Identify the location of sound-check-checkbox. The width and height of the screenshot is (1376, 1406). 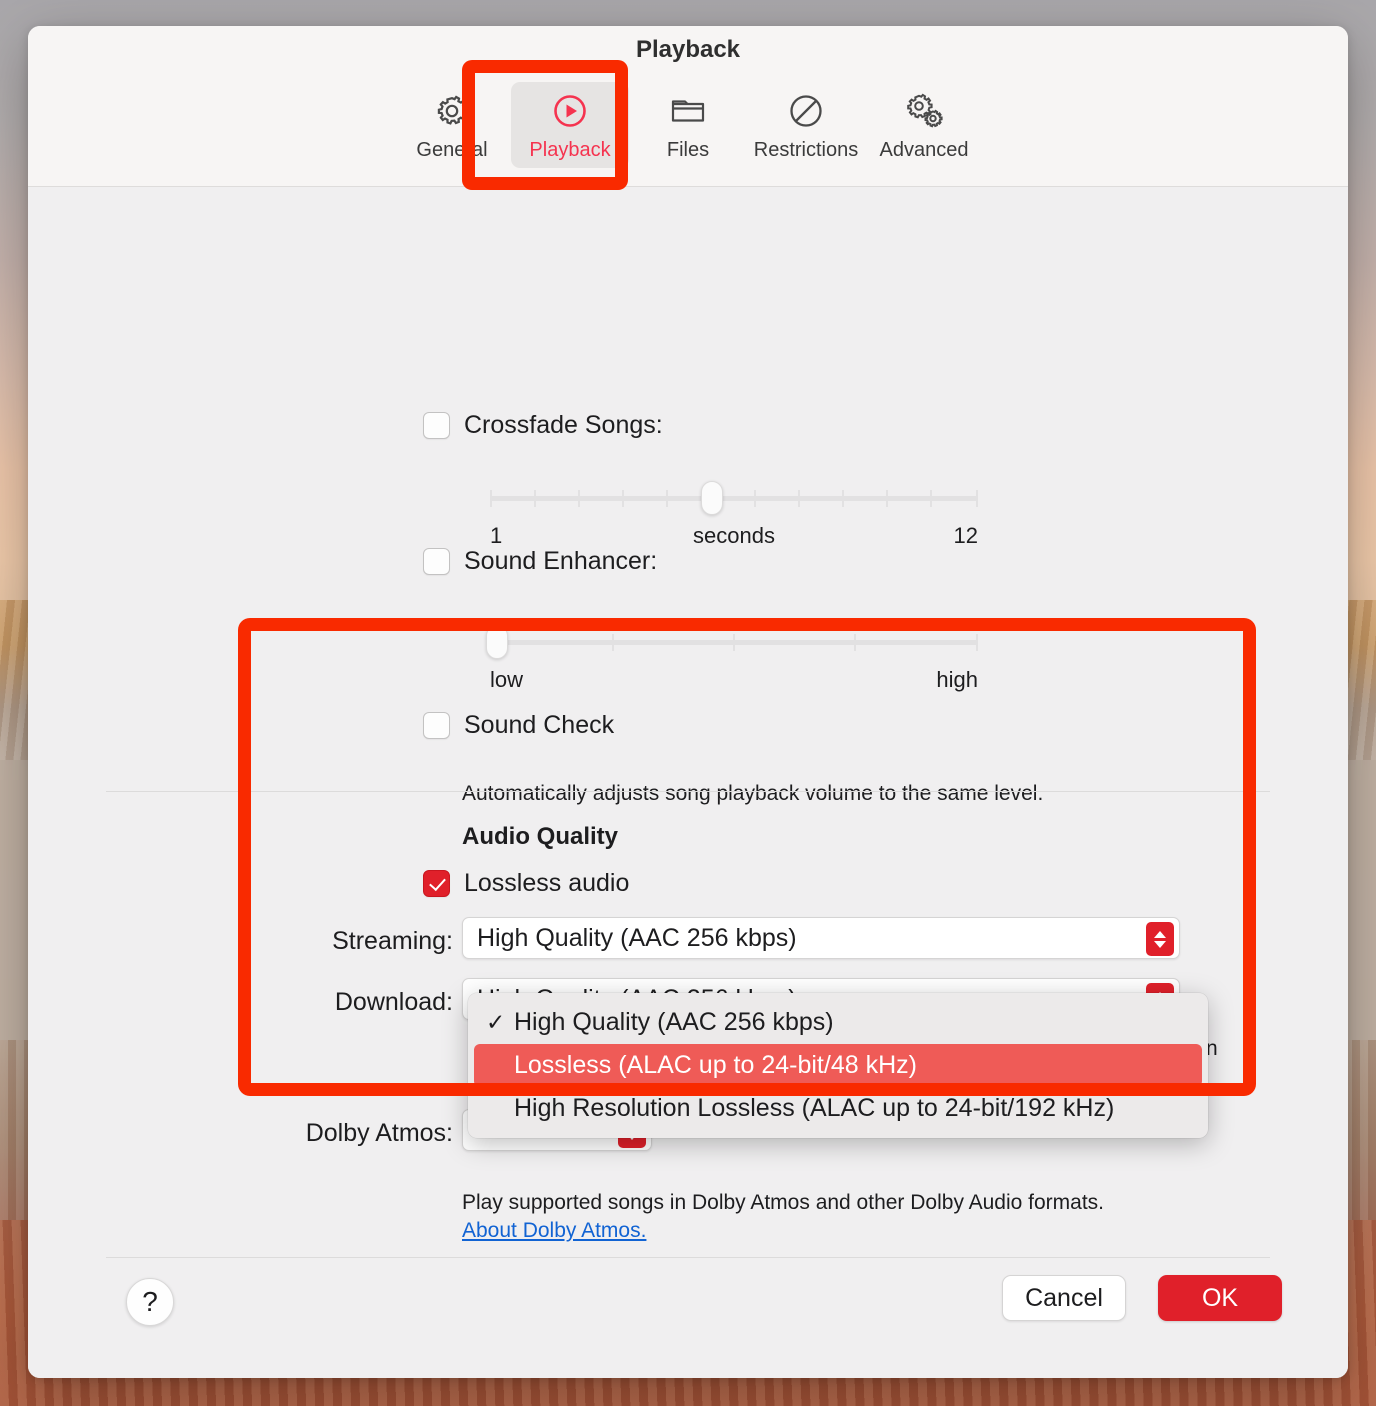
(436, 725).